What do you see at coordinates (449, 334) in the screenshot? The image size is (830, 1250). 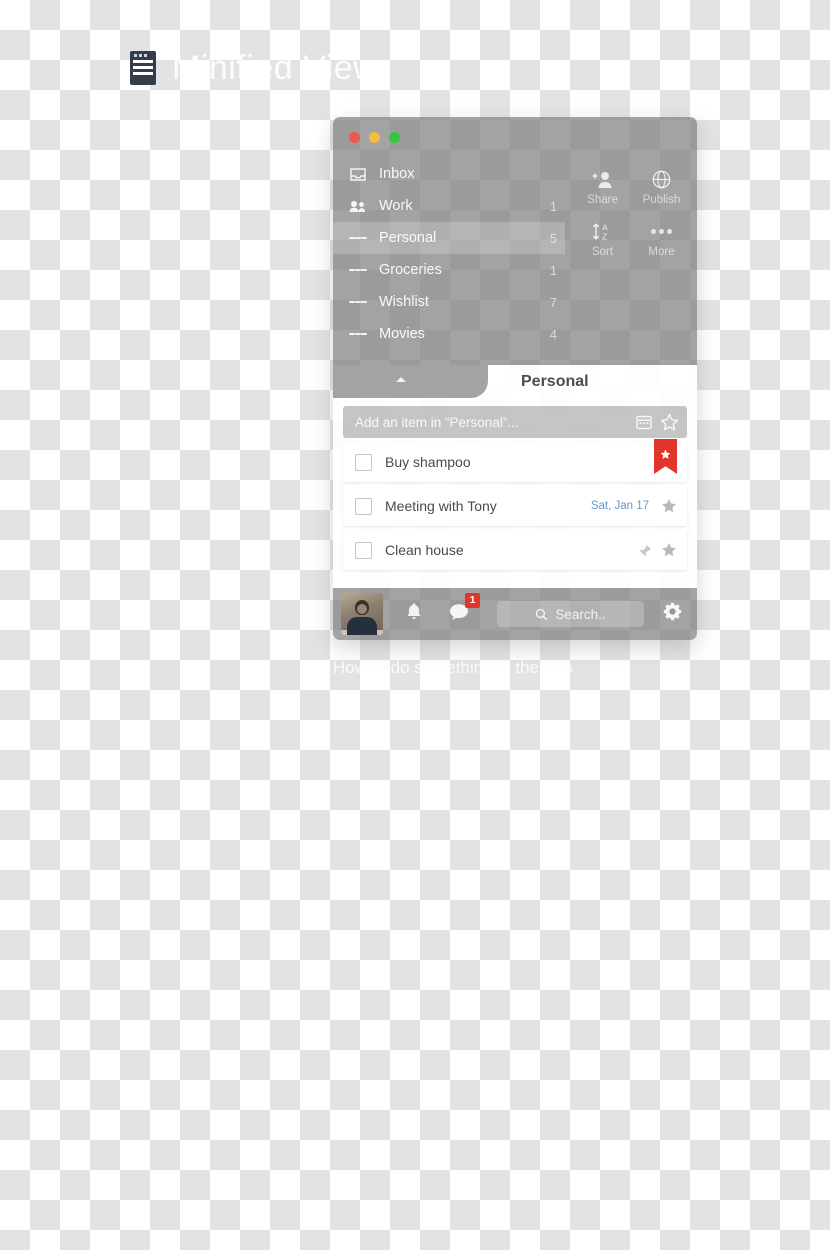 I see `sidebar-item-movies: Movies 4` at bounding box center [449, 334].